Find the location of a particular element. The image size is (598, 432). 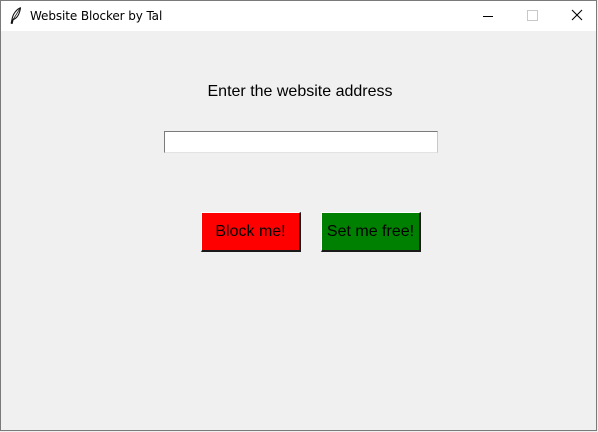

close-icon is located at coordinates (577, 15).